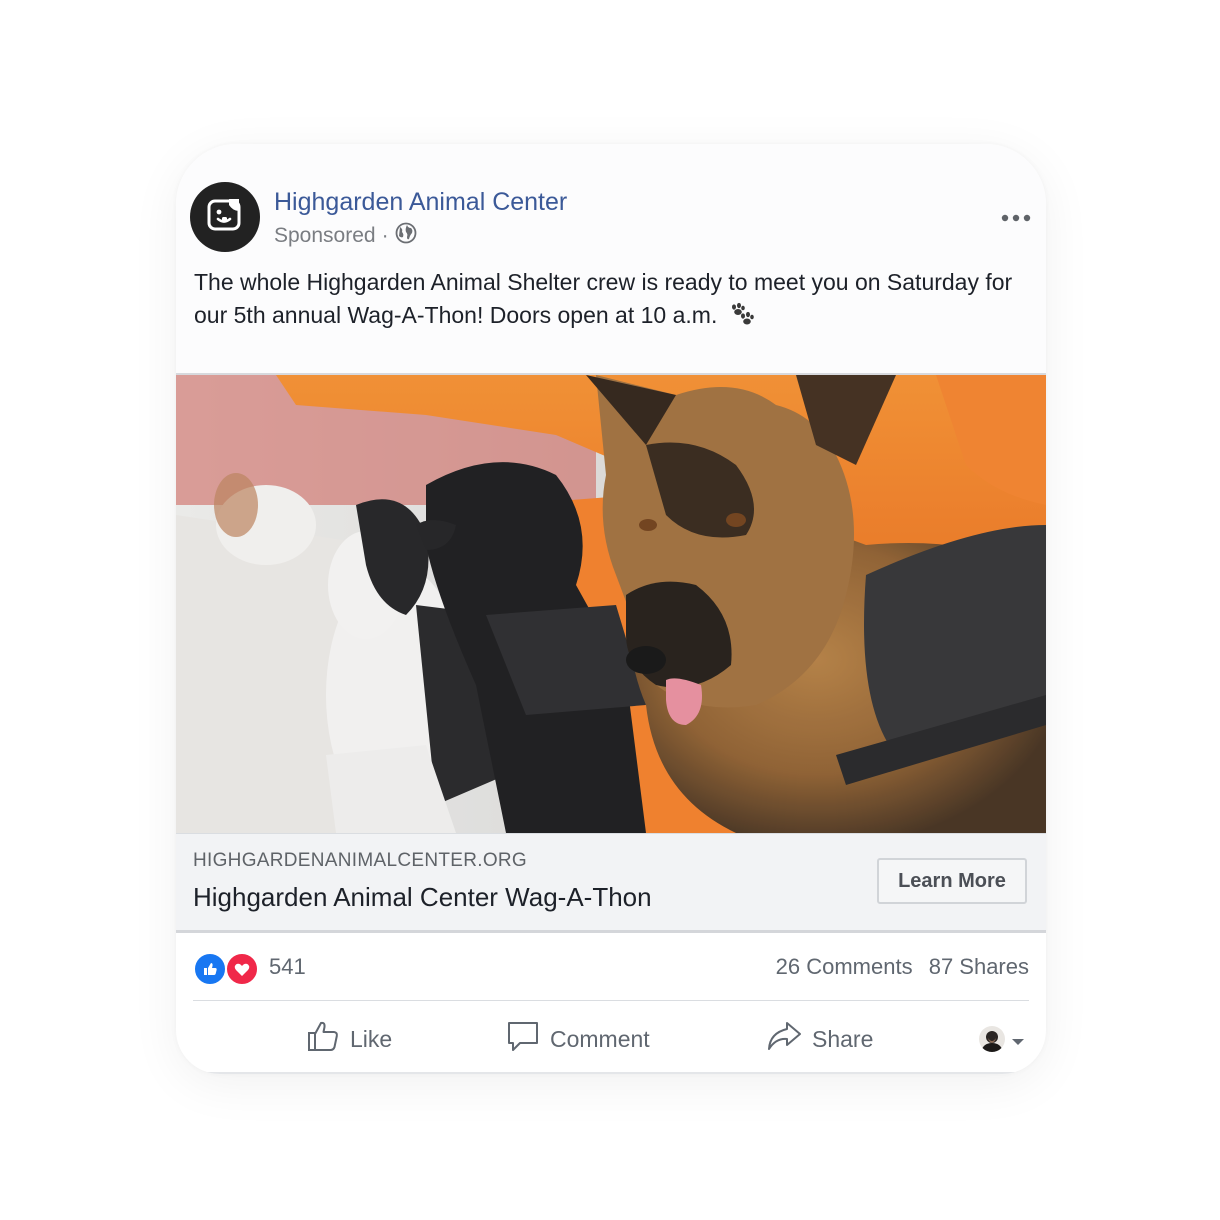 This screenshot has height=1220, width=1220. I want to click on post-as-selector, so click(1002, 1039).